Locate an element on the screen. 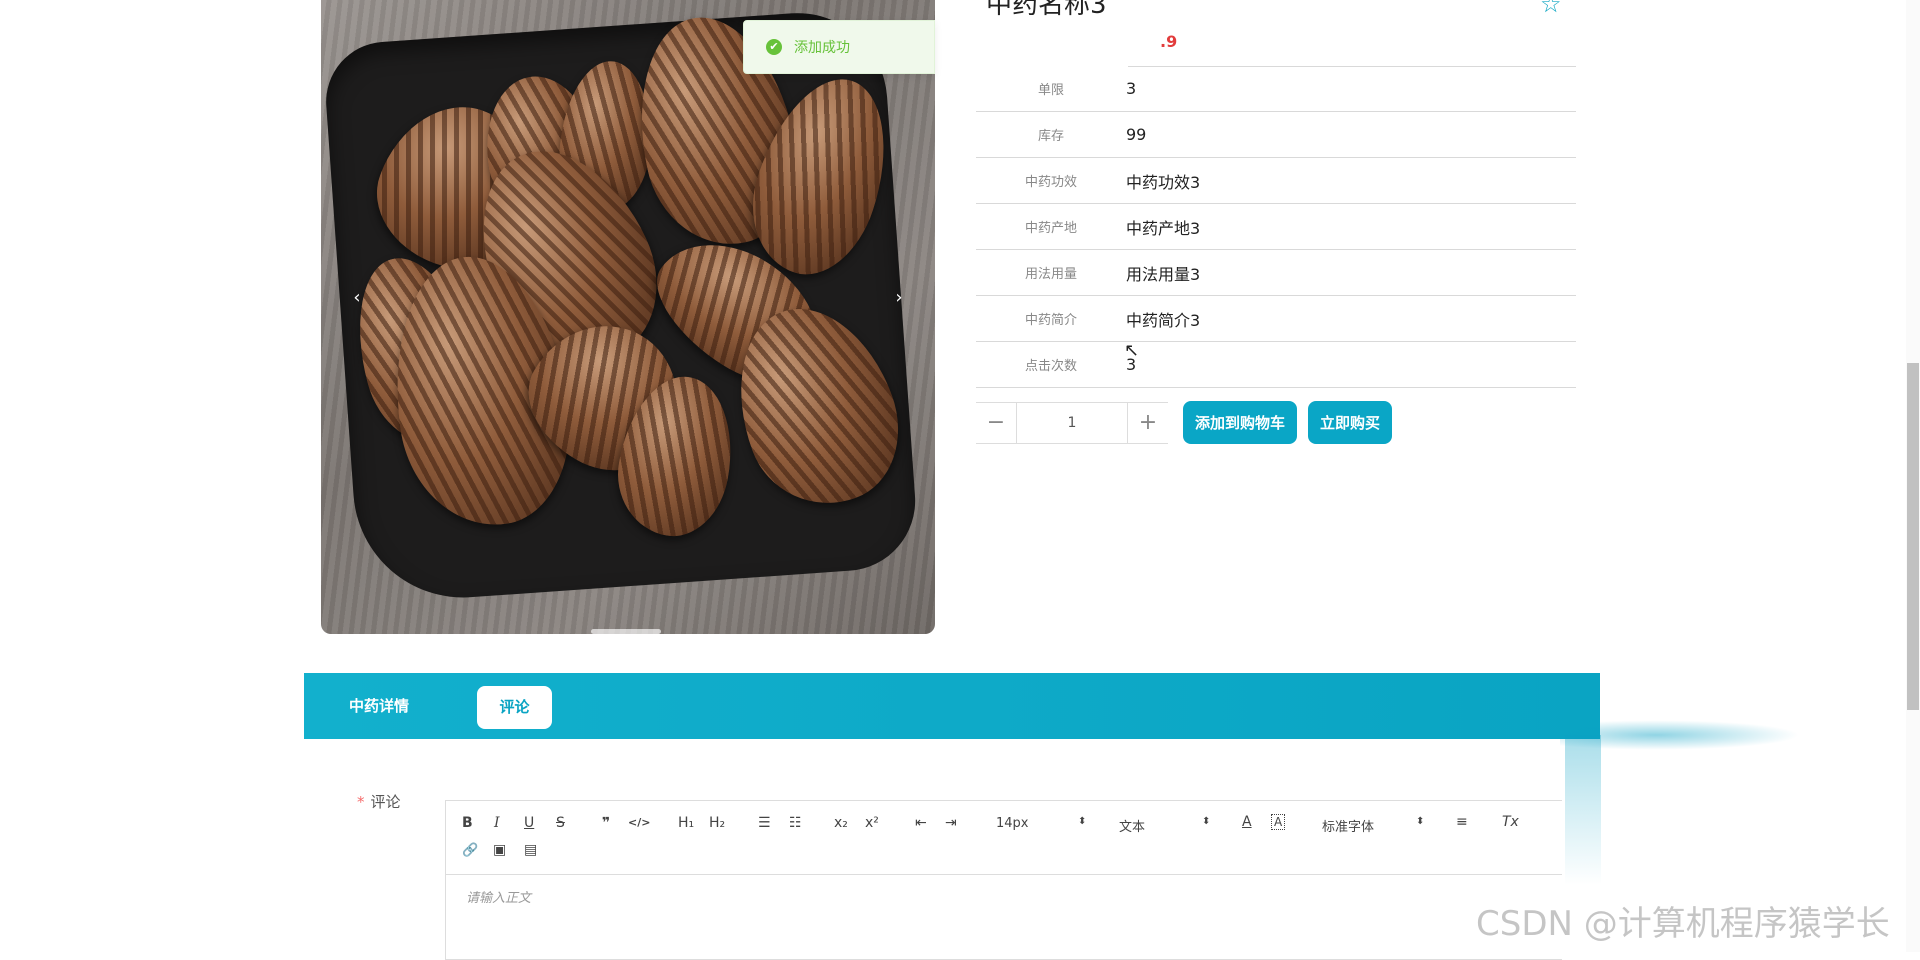 The image size is (1920, 960). link-icon: 🔗 is located at coordinates (470, 850).